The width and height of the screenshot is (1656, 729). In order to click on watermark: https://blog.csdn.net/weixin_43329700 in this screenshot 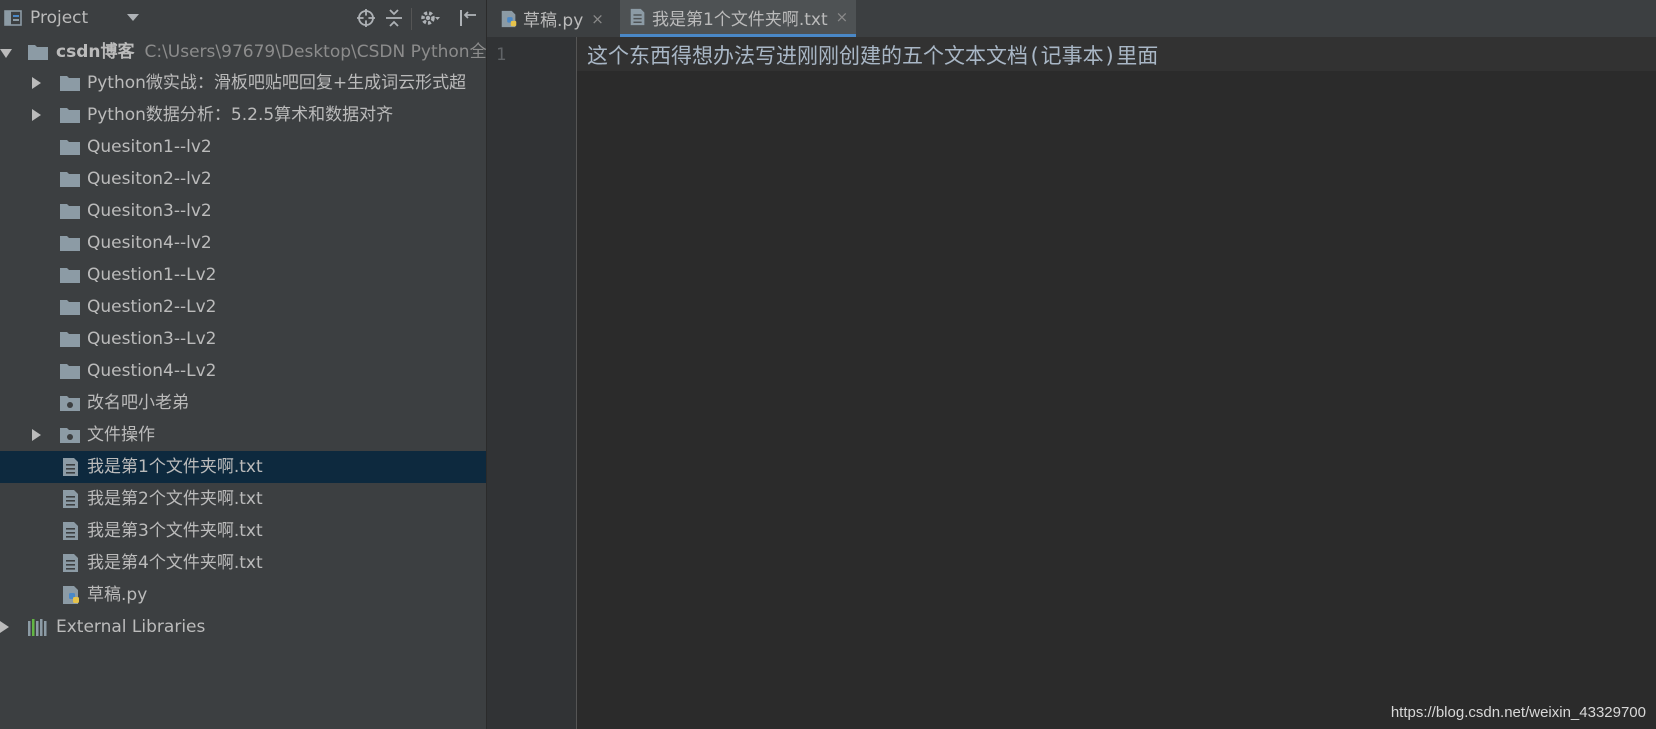, I will do `click(1518, 712)`.